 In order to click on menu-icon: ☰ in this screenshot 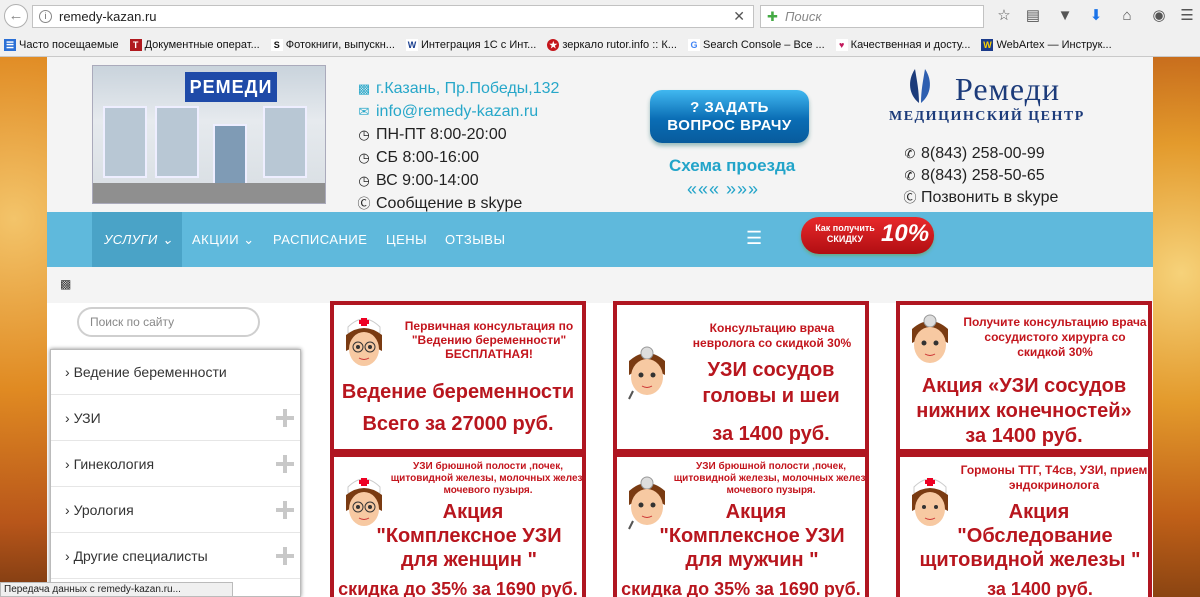, I will do `click(1187, 16)`.